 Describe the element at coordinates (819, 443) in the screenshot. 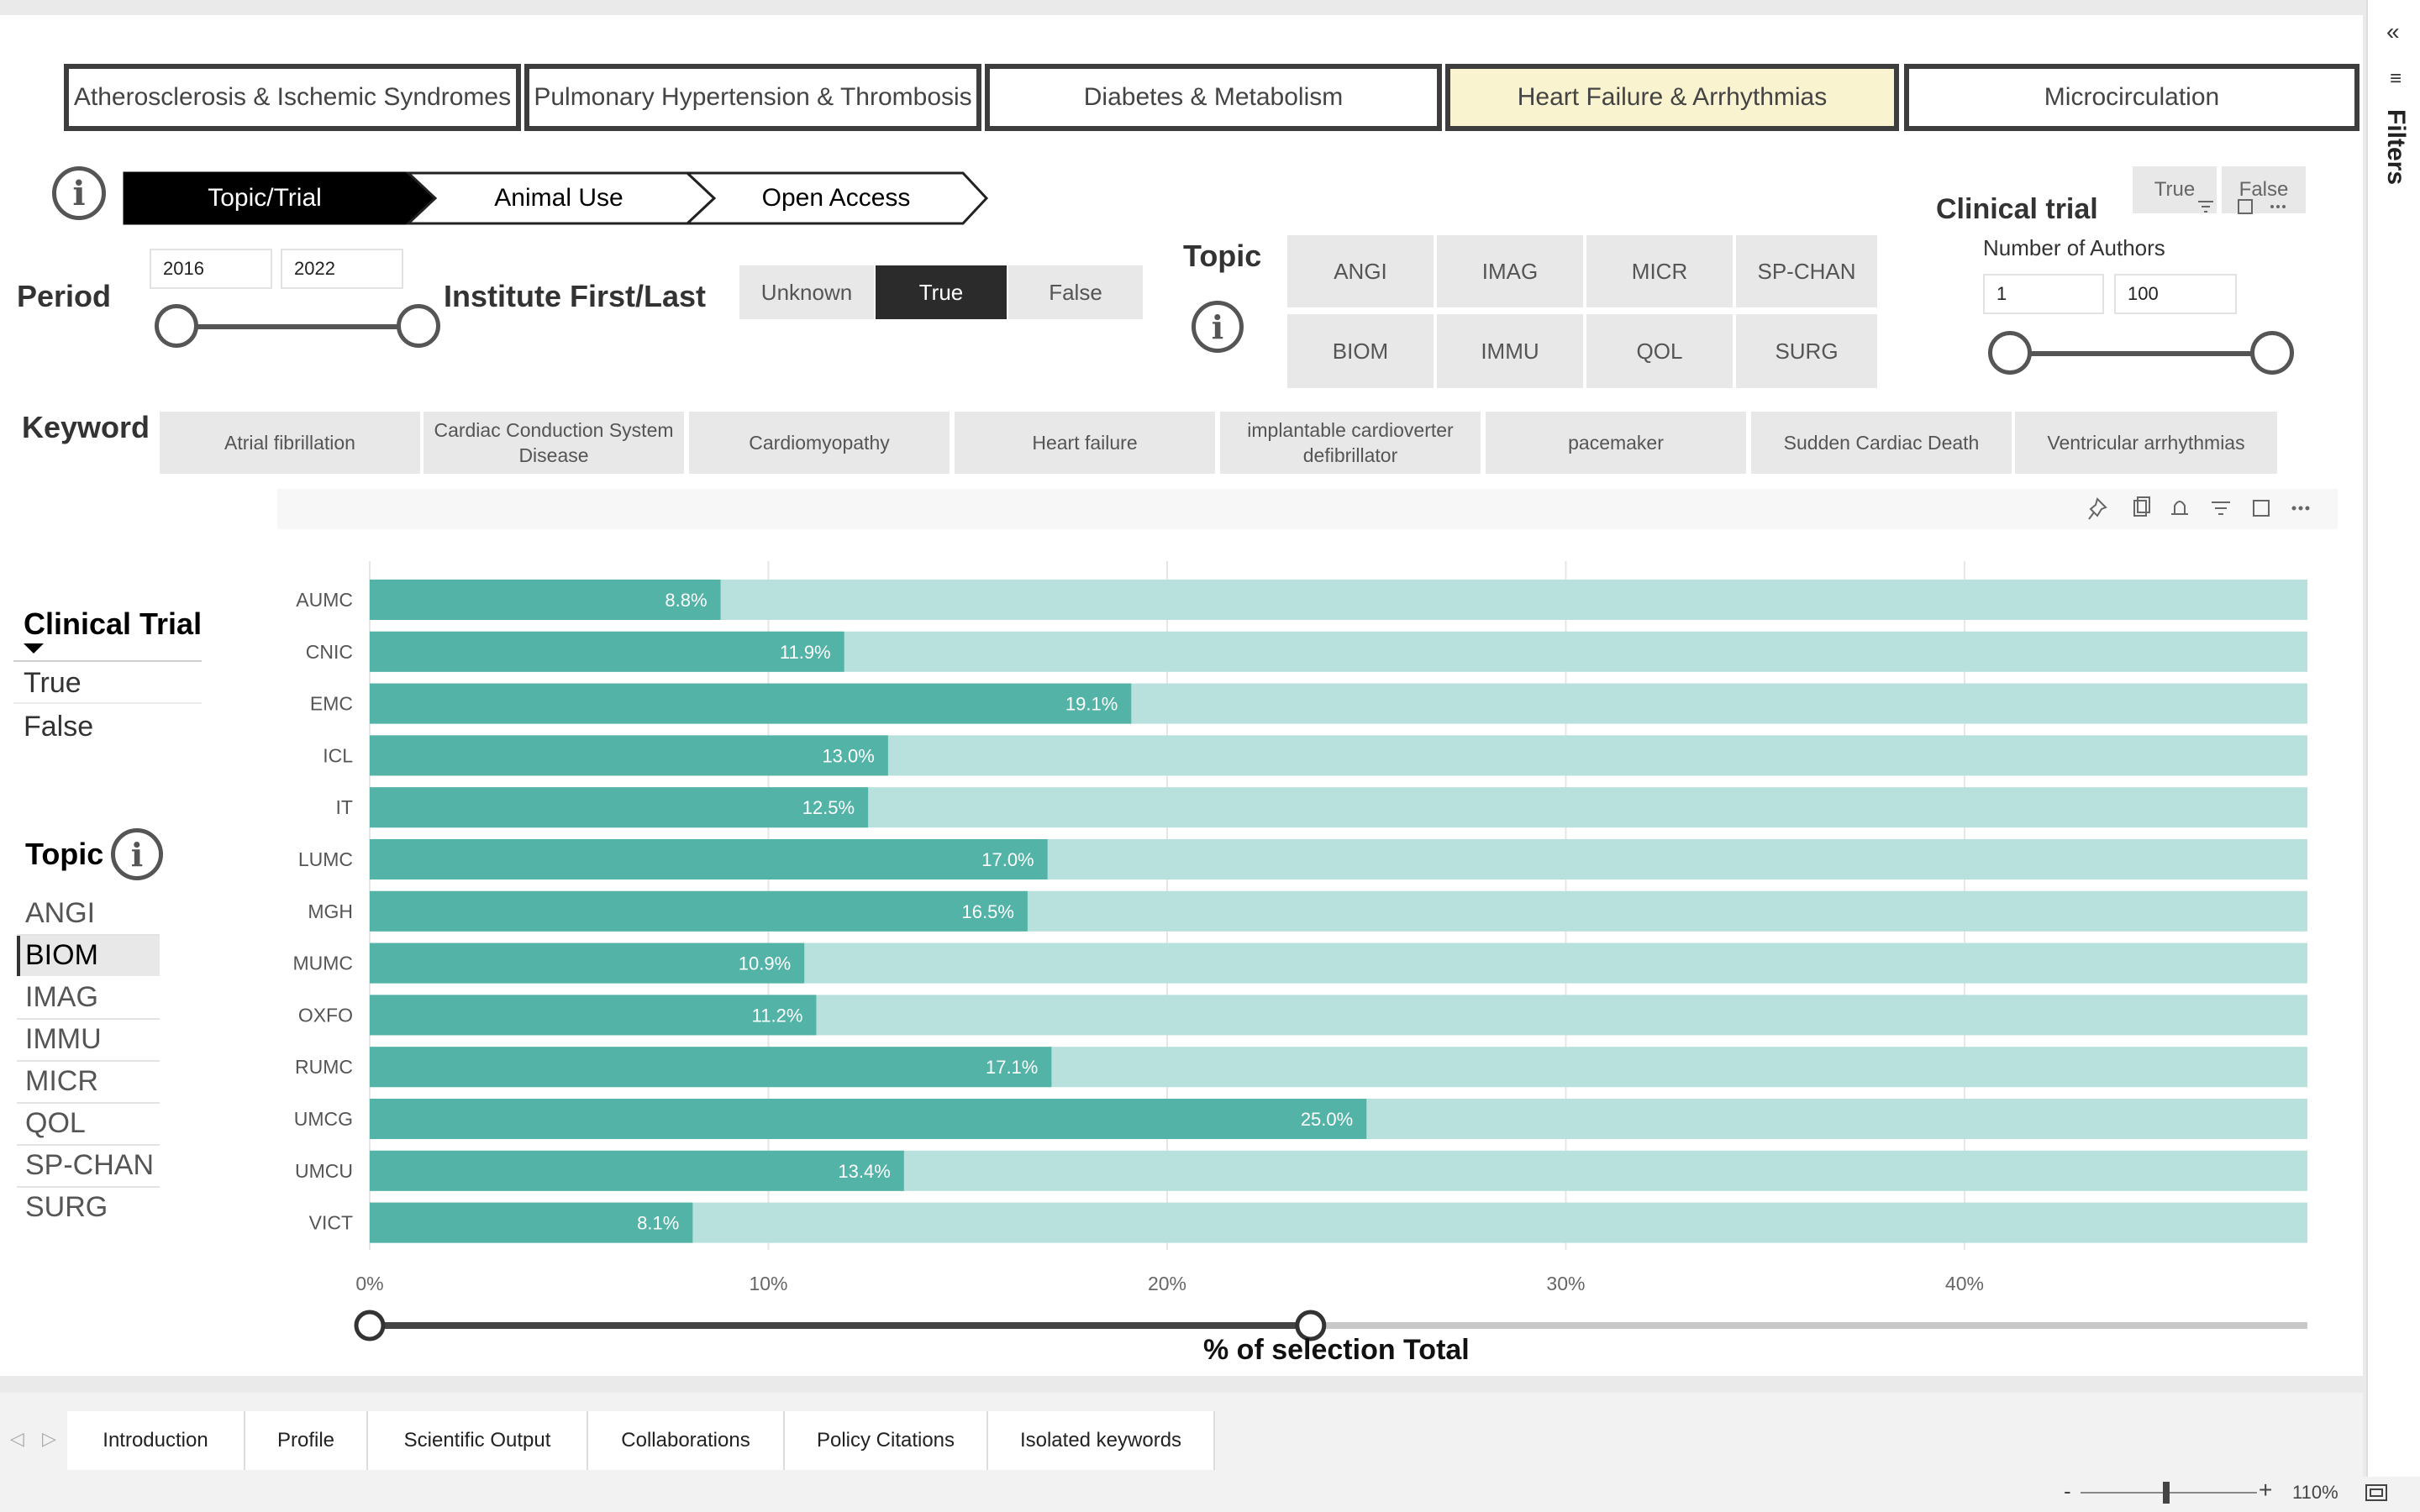

I see `keyword-cardiomyopathy: Cardiomyopathy` at that location.